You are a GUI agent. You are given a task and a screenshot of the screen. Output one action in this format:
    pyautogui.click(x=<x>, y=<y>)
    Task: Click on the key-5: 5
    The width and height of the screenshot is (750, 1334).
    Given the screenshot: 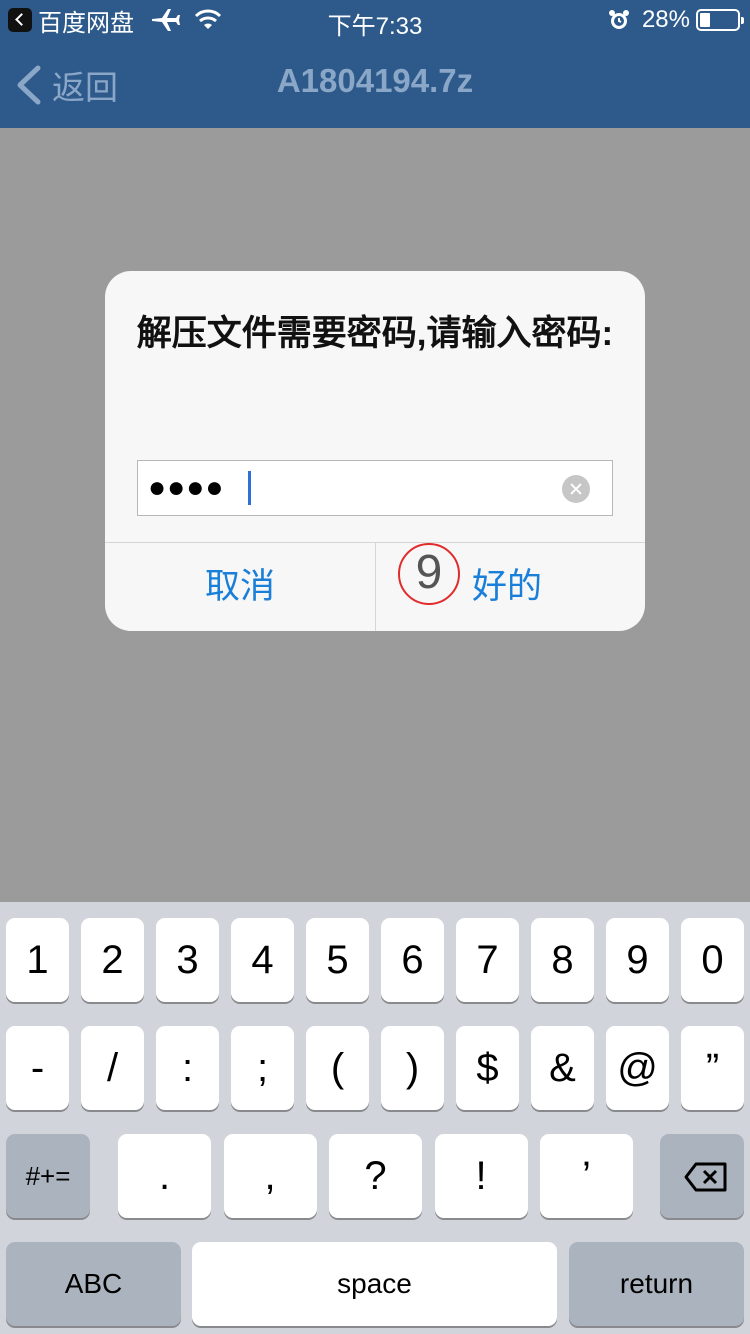 What is the action you would take?
    pyautogui.click(x=337, y=960)
    